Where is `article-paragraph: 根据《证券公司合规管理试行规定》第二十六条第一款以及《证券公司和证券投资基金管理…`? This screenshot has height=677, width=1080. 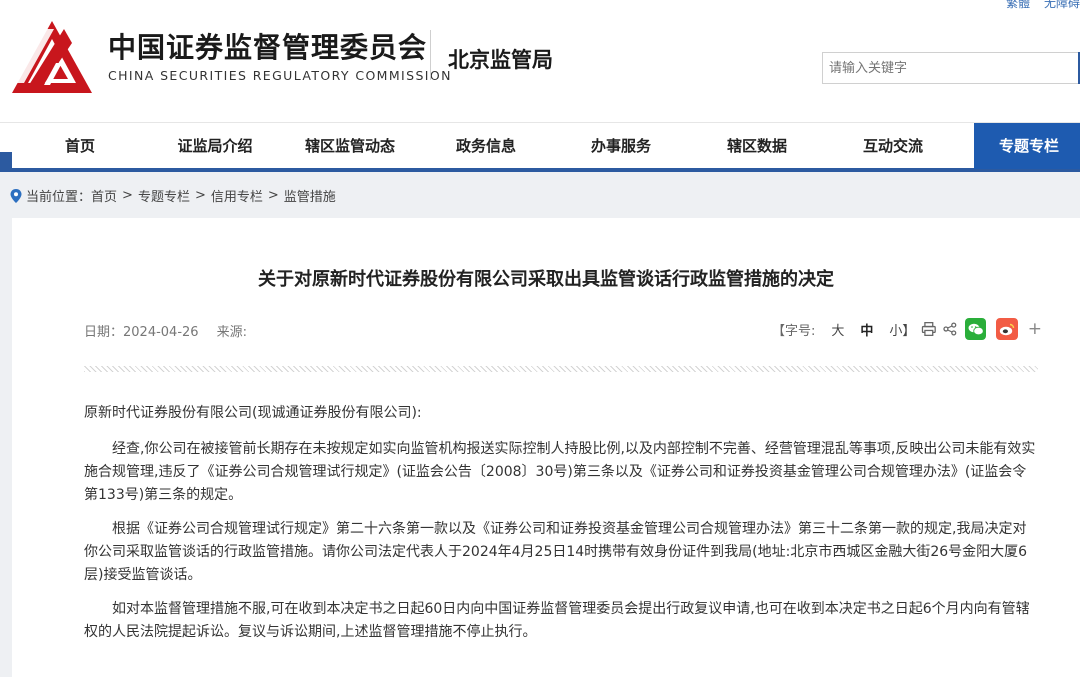
article-paragraph: 根据《证券公司合规管理试行规定》第二十六条第一款以及《证券公司和证券投资基金管理… is located at coordinates (556, 552).